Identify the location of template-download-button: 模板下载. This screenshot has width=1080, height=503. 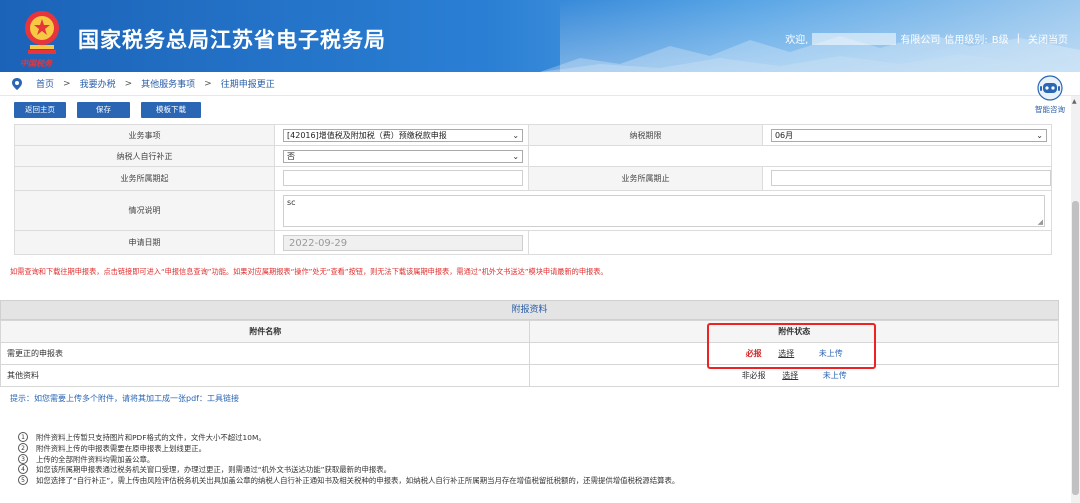
(171, 110).